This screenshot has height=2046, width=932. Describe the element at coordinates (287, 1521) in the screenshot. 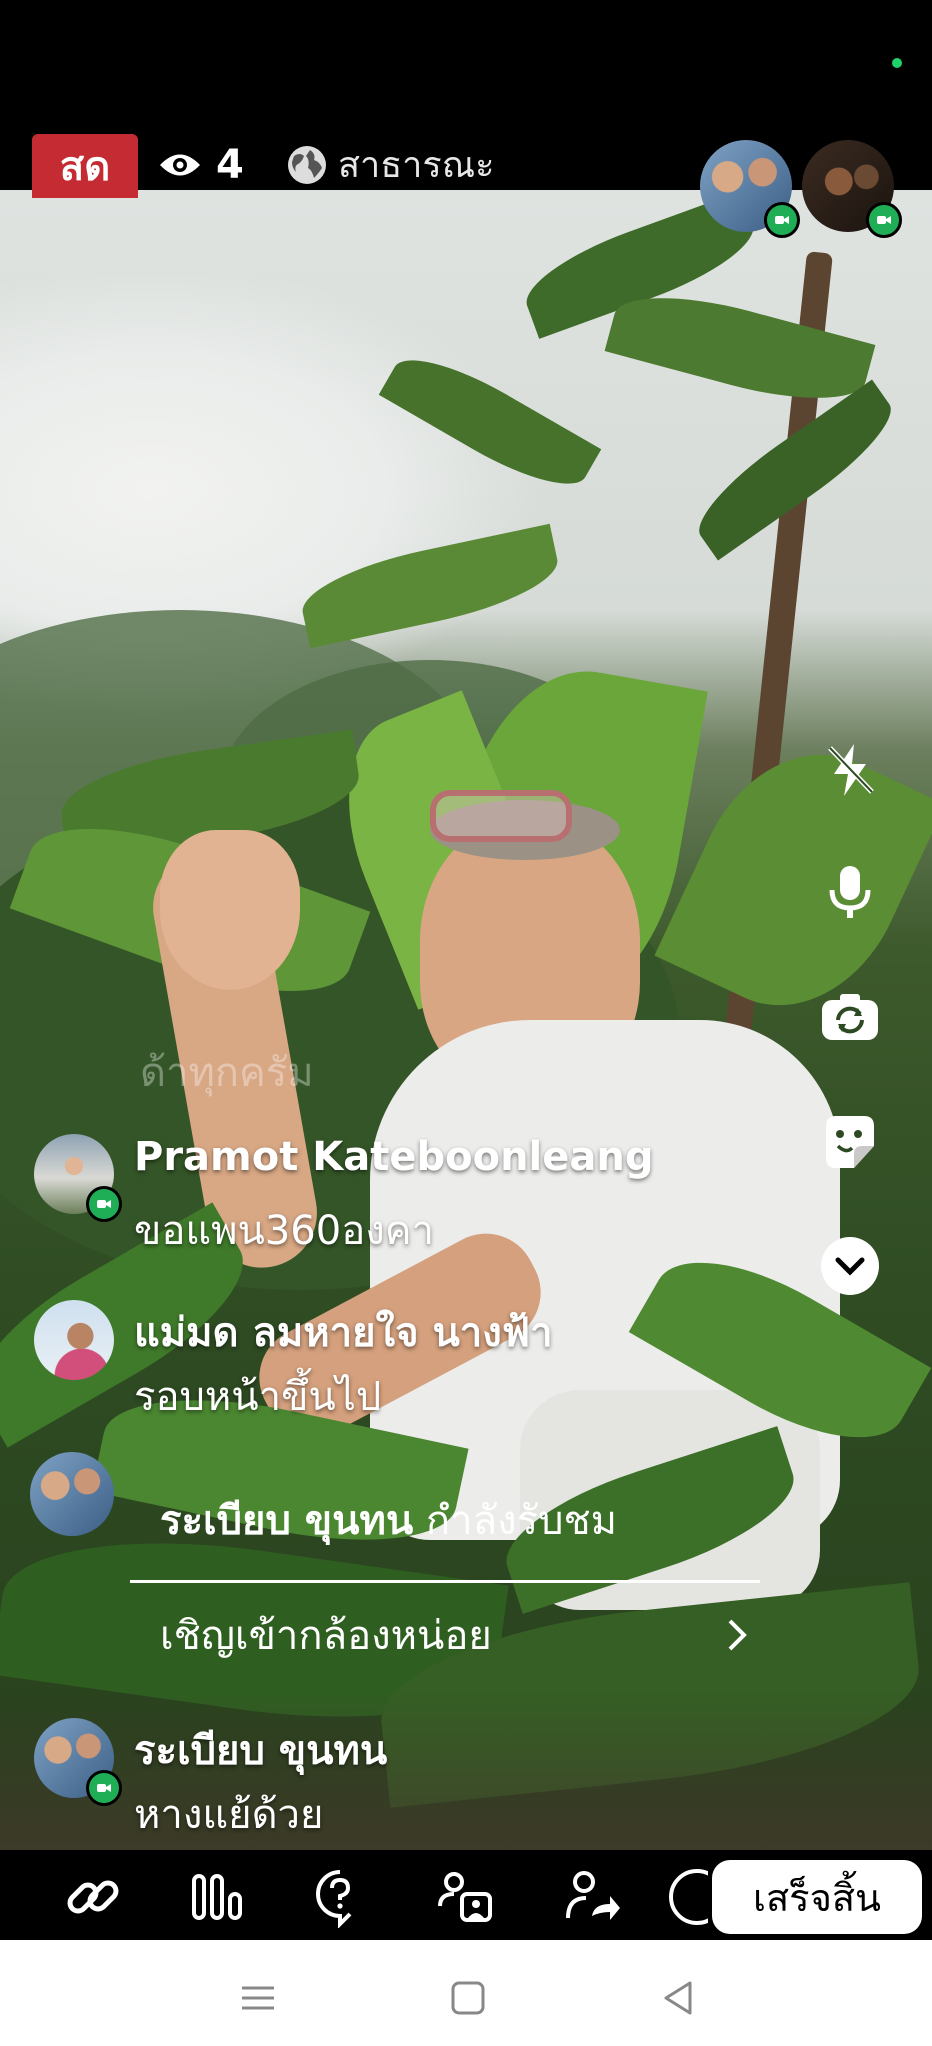

I see `viewer-name: ระเบียบ ขุนทน` at that location.